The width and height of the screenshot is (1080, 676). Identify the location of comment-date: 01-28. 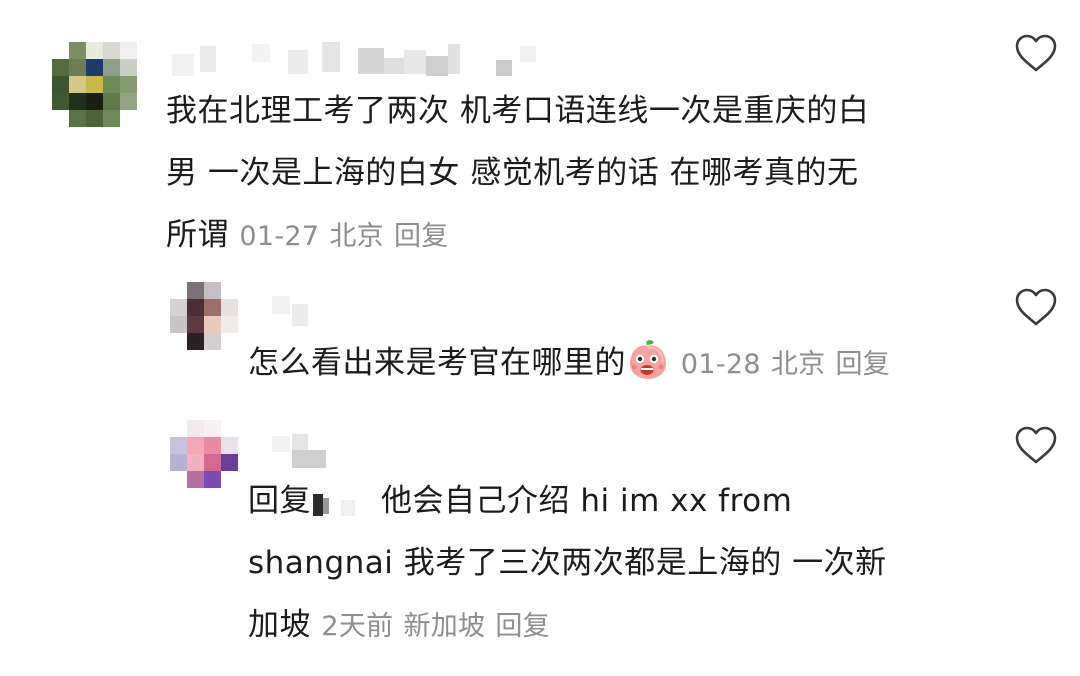
(720, 364).